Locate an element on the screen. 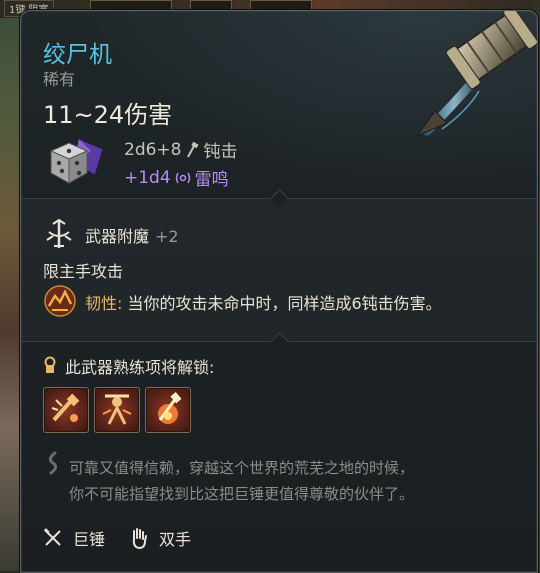 This screenshot has width=540, height=573. base-damage-type: 钝击 is located at coordinates (220, 152).